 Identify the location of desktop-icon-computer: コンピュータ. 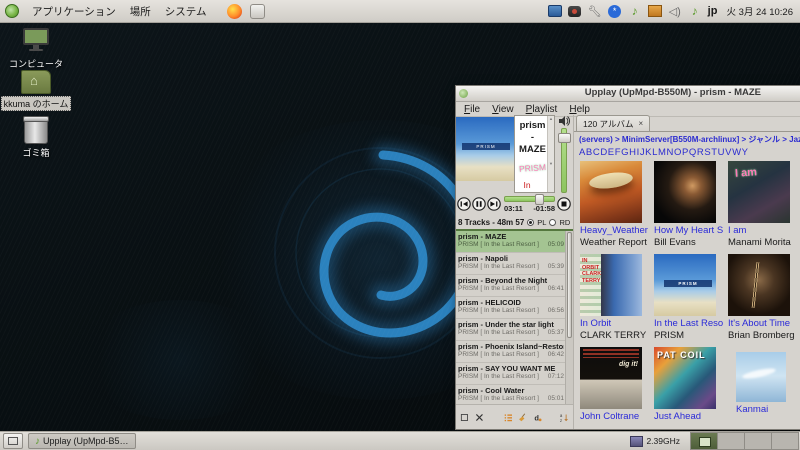
(36, 48).